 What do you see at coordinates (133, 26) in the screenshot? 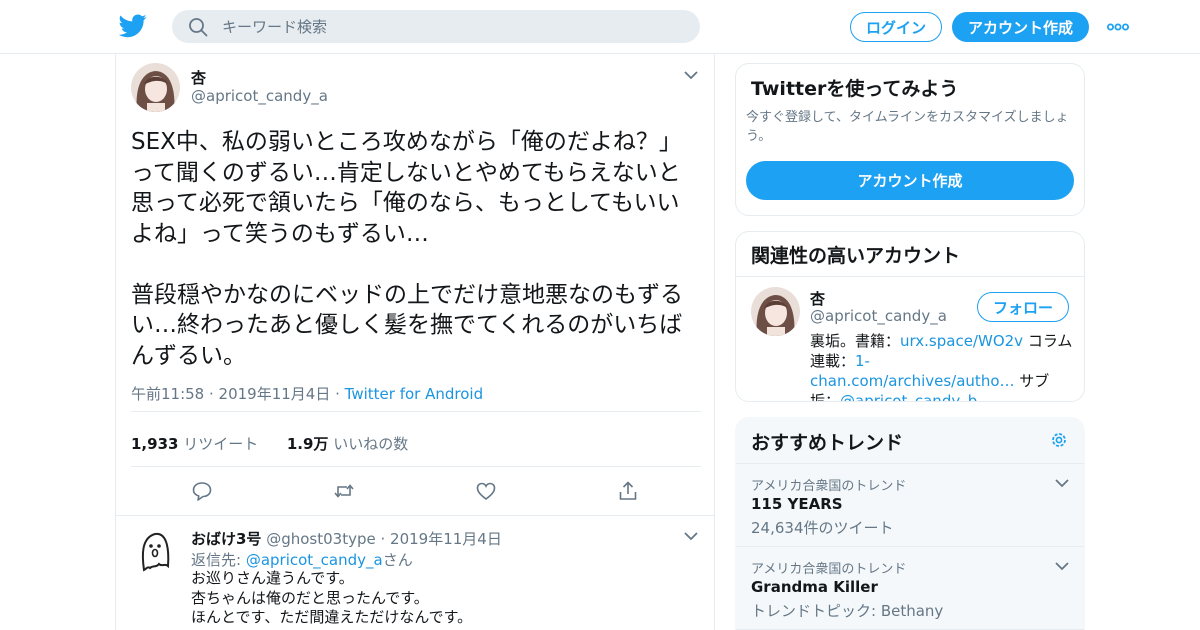
I see `twitter-bird-logo-icon` at bounding box center [133, 26].